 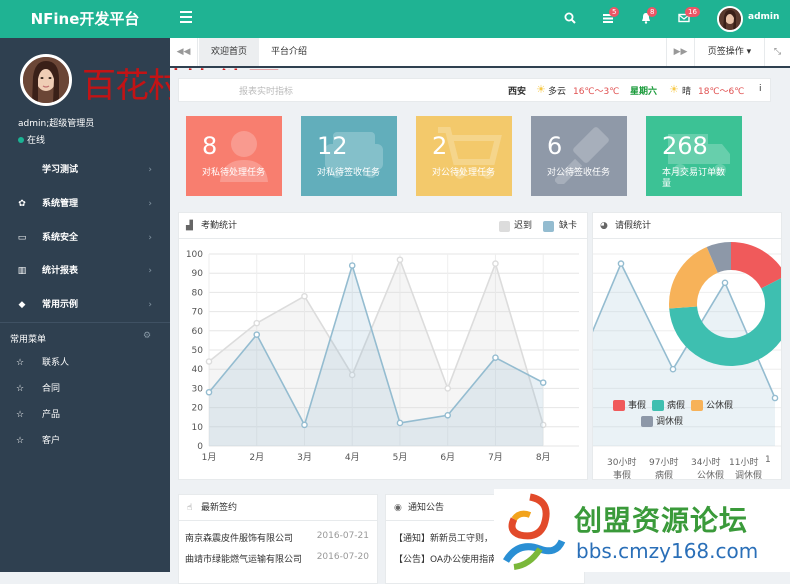 What do you see at coordinates (60, 305) in the screenshot?
I see `sidebar-item-label: 常用示例` at bounding box center [60, 305].